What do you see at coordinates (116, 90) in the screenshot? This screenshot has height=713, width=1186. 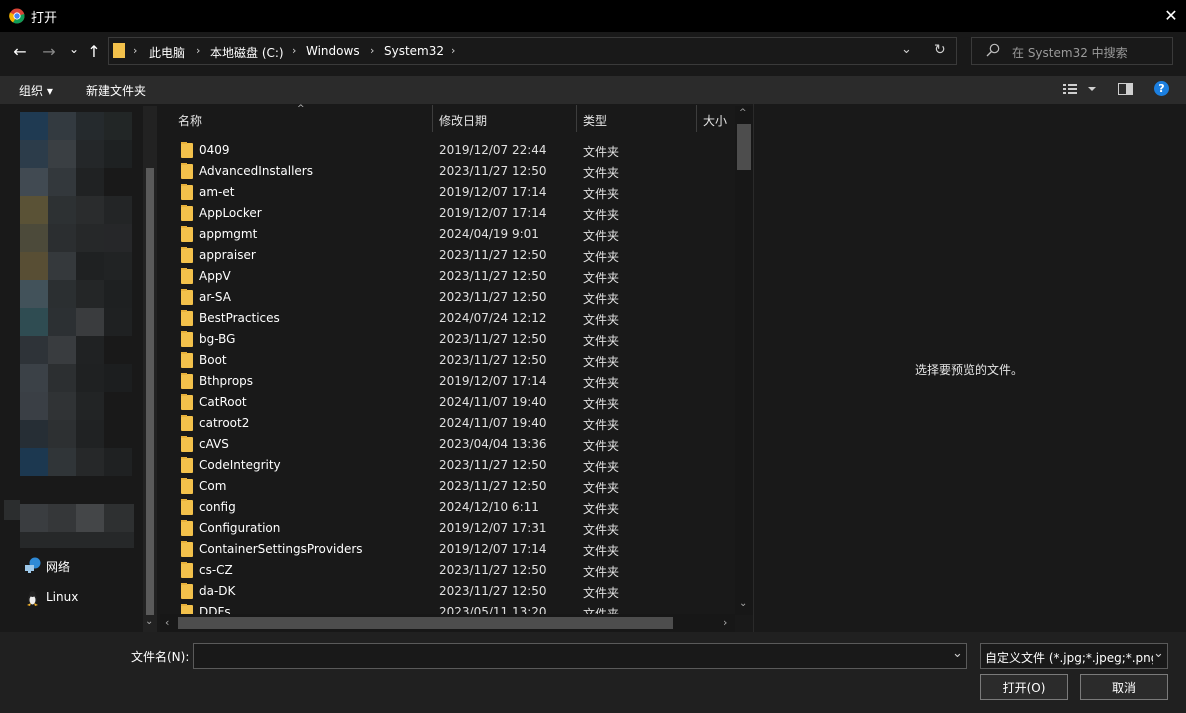 I see `new-folder-button: 新建文件夹` at bounding box center [116, 90].